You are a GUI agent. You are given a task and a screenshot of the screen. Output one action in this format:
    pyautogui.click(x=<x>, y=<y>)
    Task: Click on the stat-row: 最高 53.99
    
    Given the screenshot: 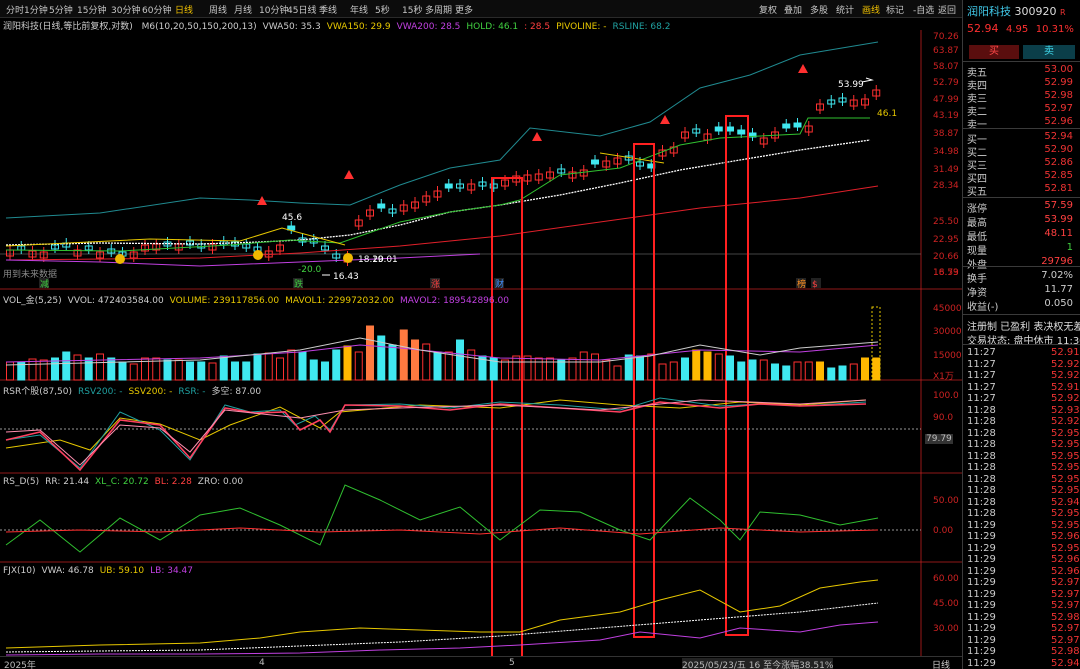 What is the action you would take?
    pyautogui.click(x=1023, y=221)
    